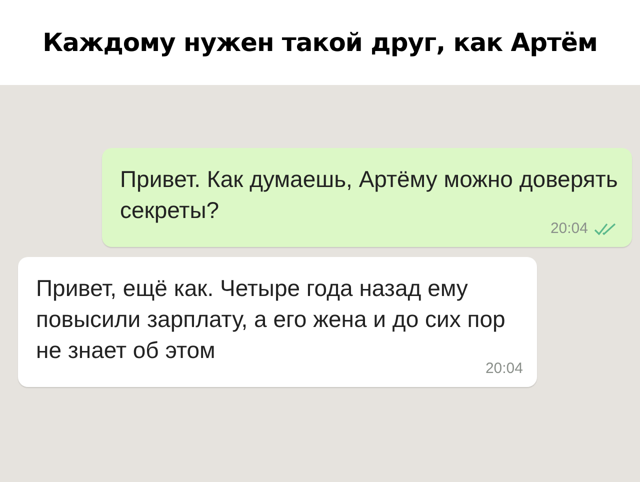  What do you see at coordinates (271, 318) in the screenshot?
I see `message-text: Привет, ещё как. Четыре года назад ему повысили зарплату, а его жена и до сих пор не знает об этом` at bounding box center [271, 318].